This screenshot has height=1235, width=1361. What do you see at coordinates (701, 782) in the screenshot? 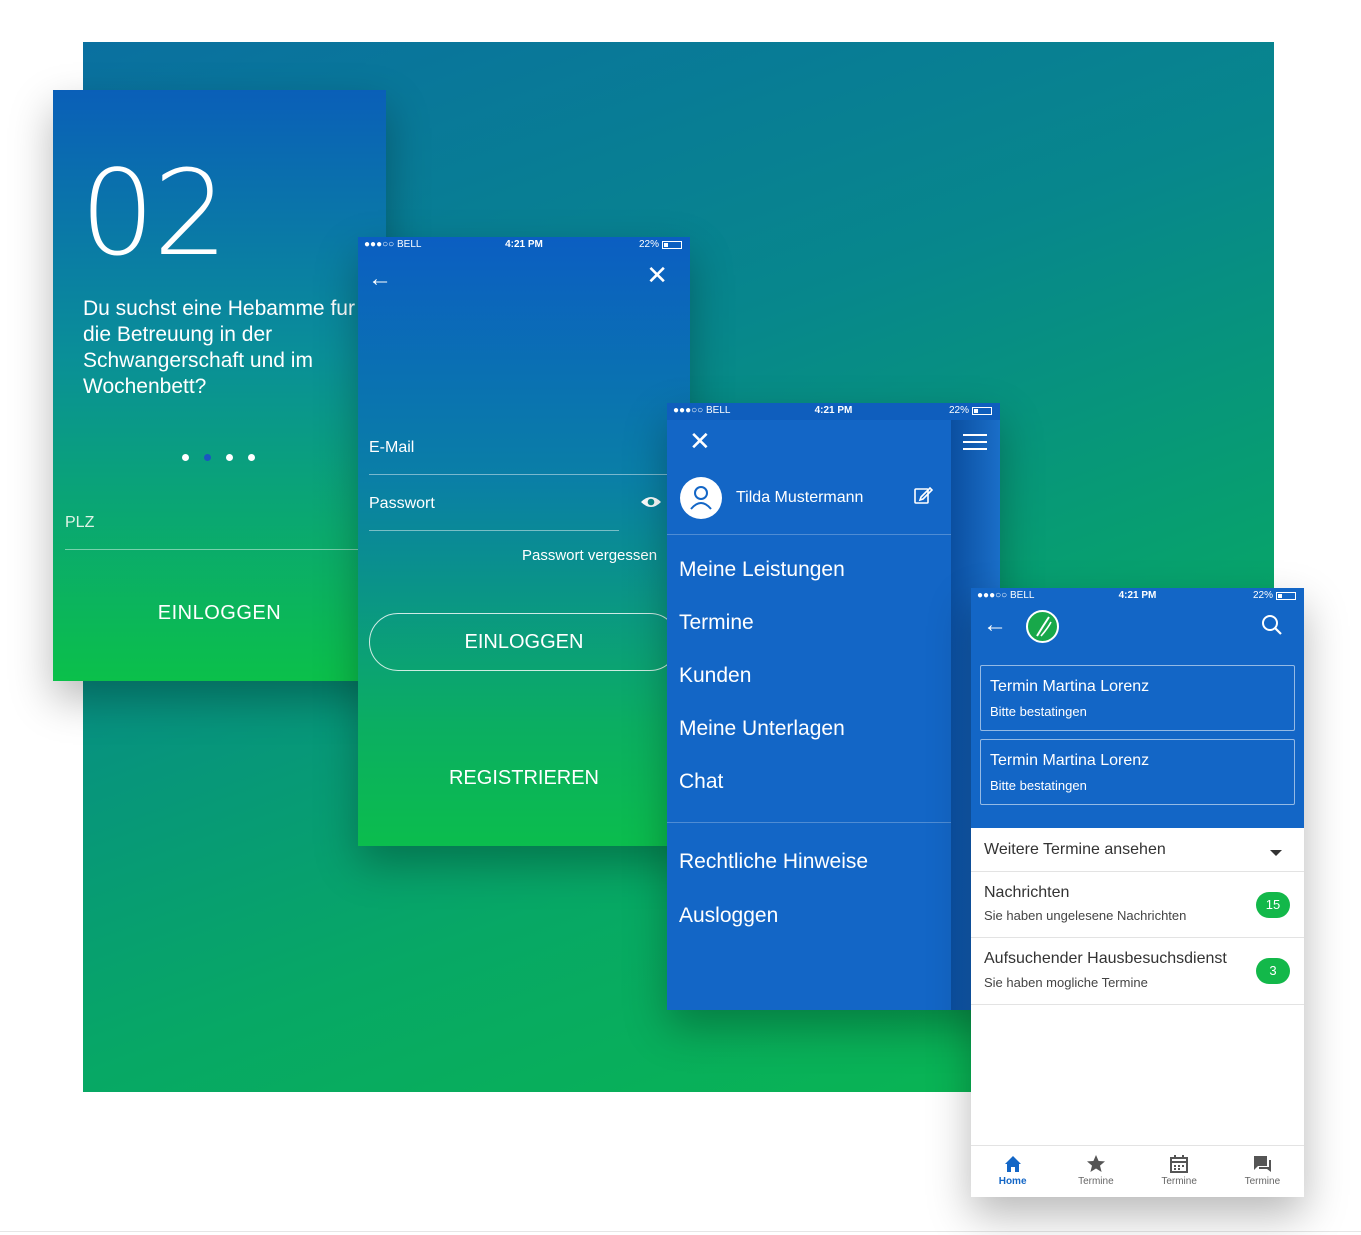
I see `menu-item-chat: Chat` at bounding box center [701, 782].